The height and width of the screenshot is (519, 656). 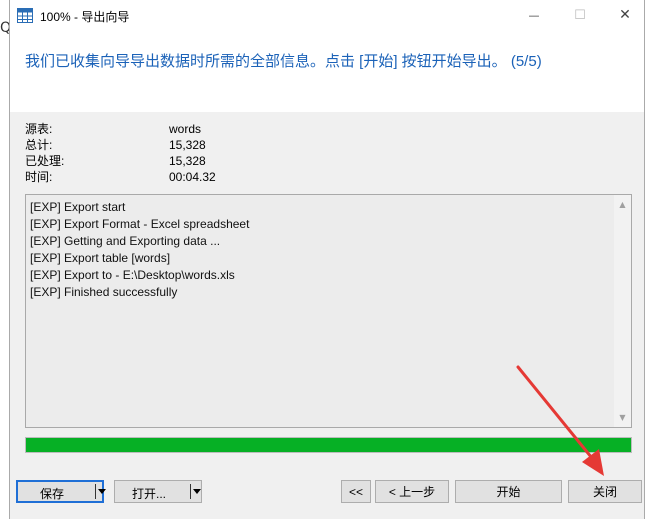 I want to click on minimize-icon: —, so click(x=534, y=15).